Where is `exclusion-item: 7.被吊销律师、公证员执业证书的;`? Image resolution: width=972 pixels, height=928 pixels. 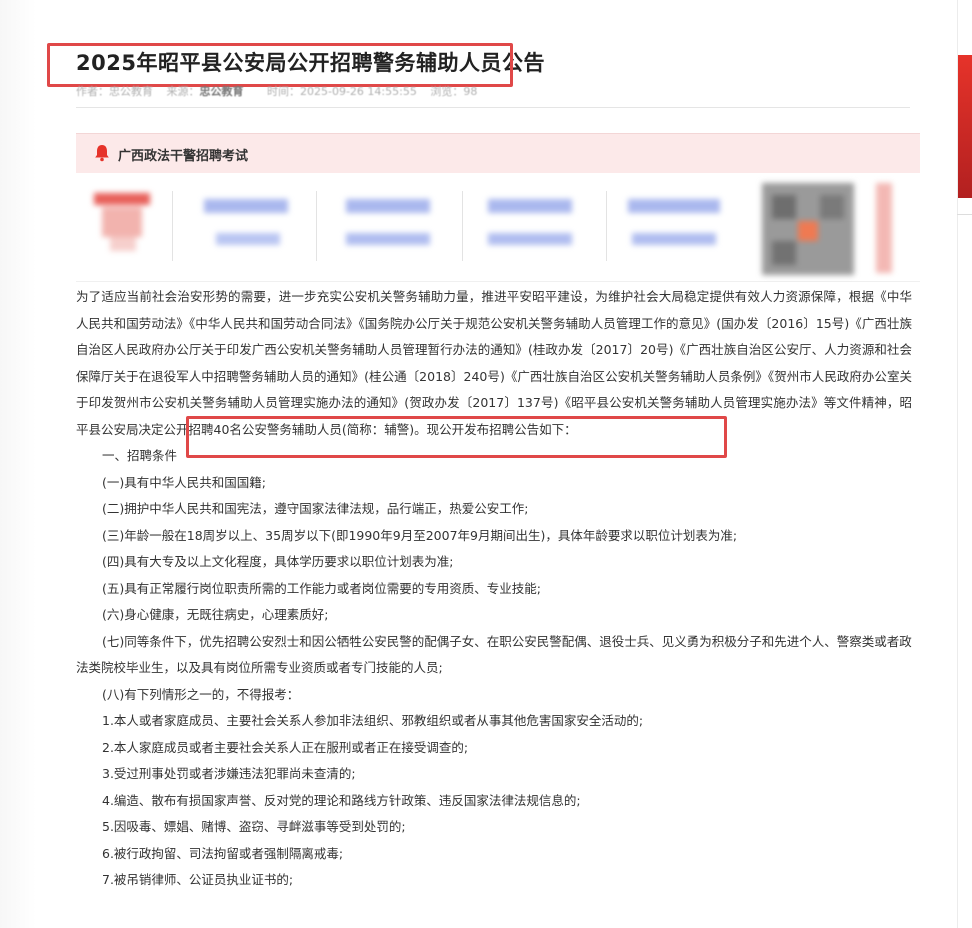 exclusion-item: 7.被吊销律师、公证员执业证书的; is located at coordinates (198, 879).